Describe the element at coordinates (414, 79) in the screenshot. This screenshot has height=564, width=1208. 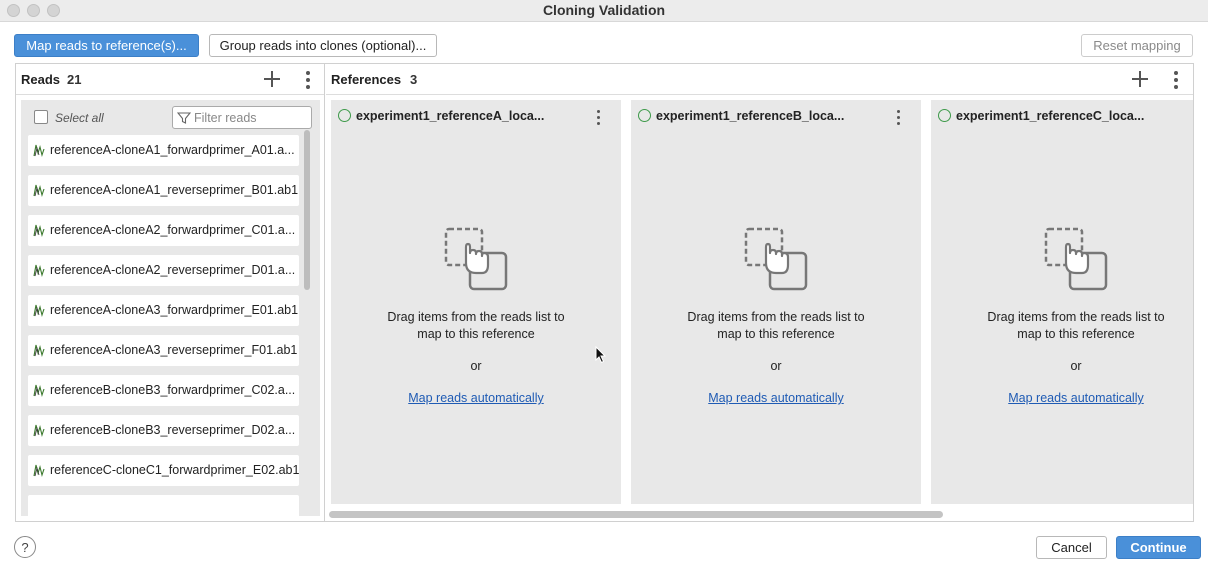
I see `references-count: 3` at that location.